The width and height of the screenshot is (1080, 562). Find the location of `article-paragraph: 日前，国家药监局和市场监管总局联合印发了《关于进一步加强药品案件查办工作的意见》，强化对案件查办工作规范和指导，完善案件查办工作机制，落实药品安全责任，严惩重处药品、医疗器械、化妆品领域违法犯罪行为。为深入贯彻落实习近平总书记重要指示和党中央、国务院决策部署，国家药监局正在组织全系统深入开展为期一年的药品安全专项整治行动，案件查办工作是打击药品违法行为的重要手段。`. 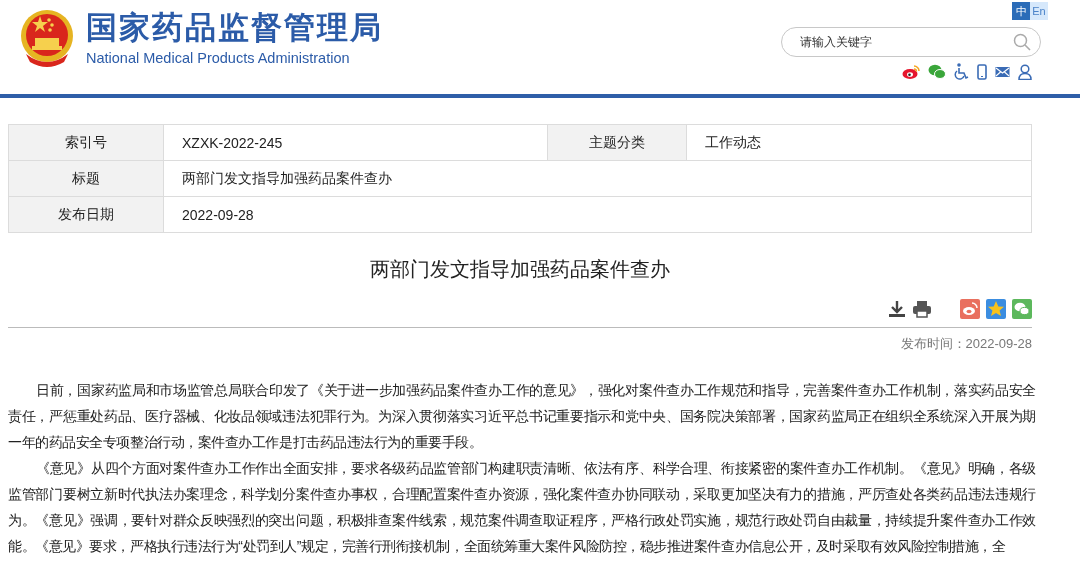

article-paragraph: 日前，国家药监局和市场监管总局联合印发了《关于进一步加强药品案件查办工作的意见》，强化对案件查办工作规范和指导，完善案件查办工作机制，落实药品安全责任，严惩重处药品、医疗器械、化妆品领域违法犯罪行为。为深入贯彻落实习近平总书记重要指示和党中央、国务院决策部署，国家药监局正在组织全系统深入开展为期一年的药品安全专项整治行动，案件查办工作是打击药品违法行为的重要手段。 is located at coordinates (522, 416).